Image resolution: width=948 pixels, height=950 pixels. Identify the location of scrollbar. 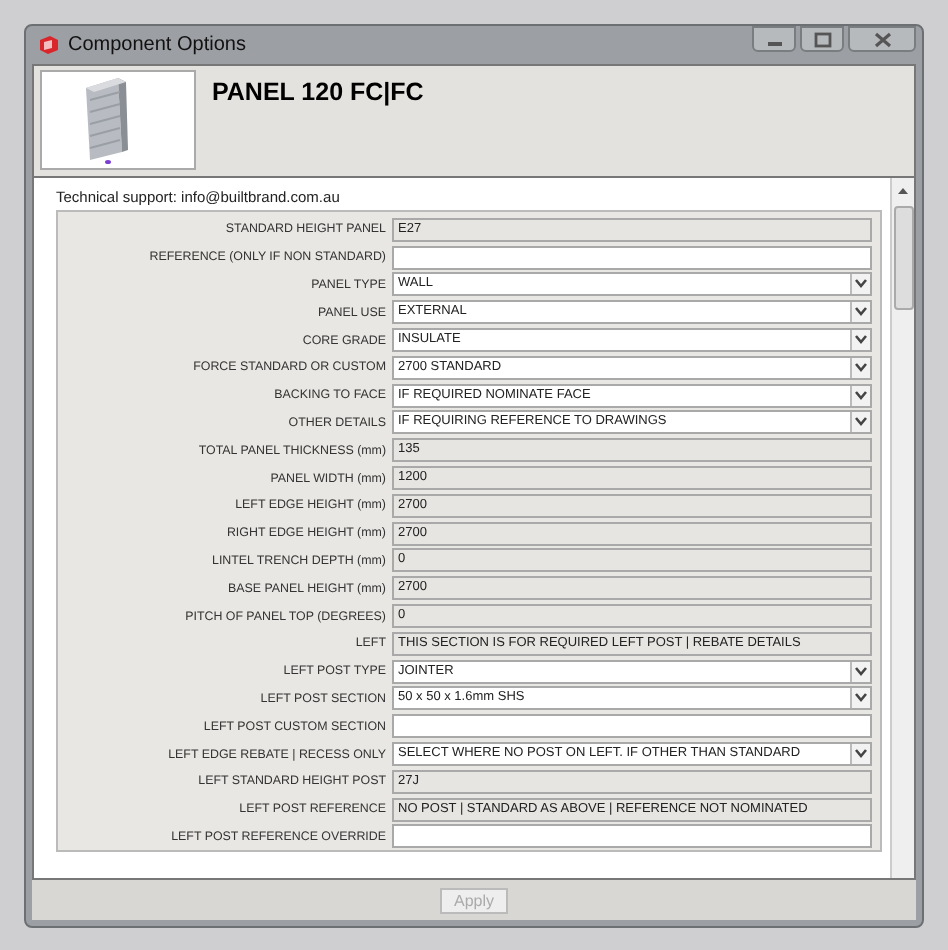
(902, 528).